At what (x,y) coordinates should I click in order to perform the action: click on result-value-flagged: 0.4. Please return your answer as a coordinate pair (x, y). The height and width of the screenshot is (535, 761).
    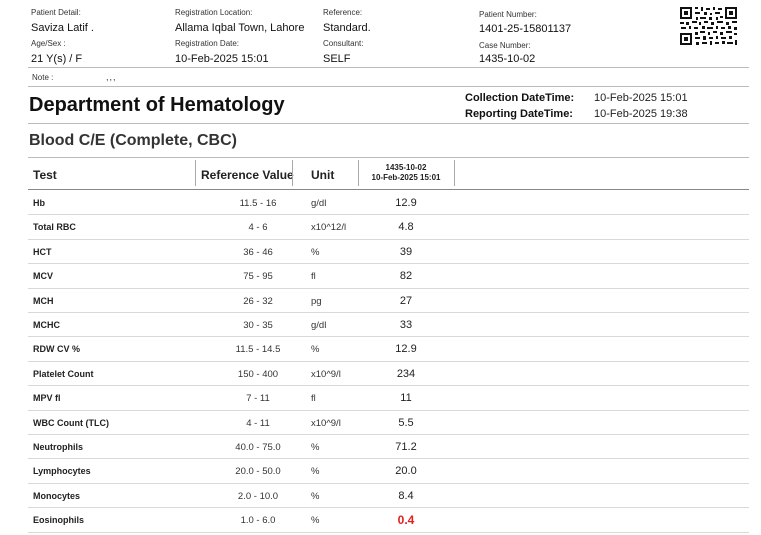
    Looking at the image, I should click on (406, 520).